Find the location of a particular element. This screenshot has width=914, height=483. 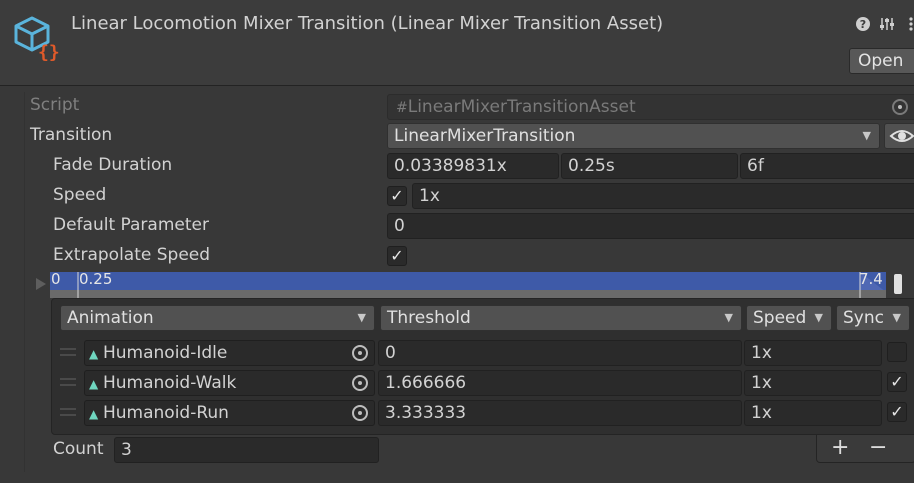

transition-type-dropdown: LinearMixerTransition ▼ is located at coordinates (633, 136).